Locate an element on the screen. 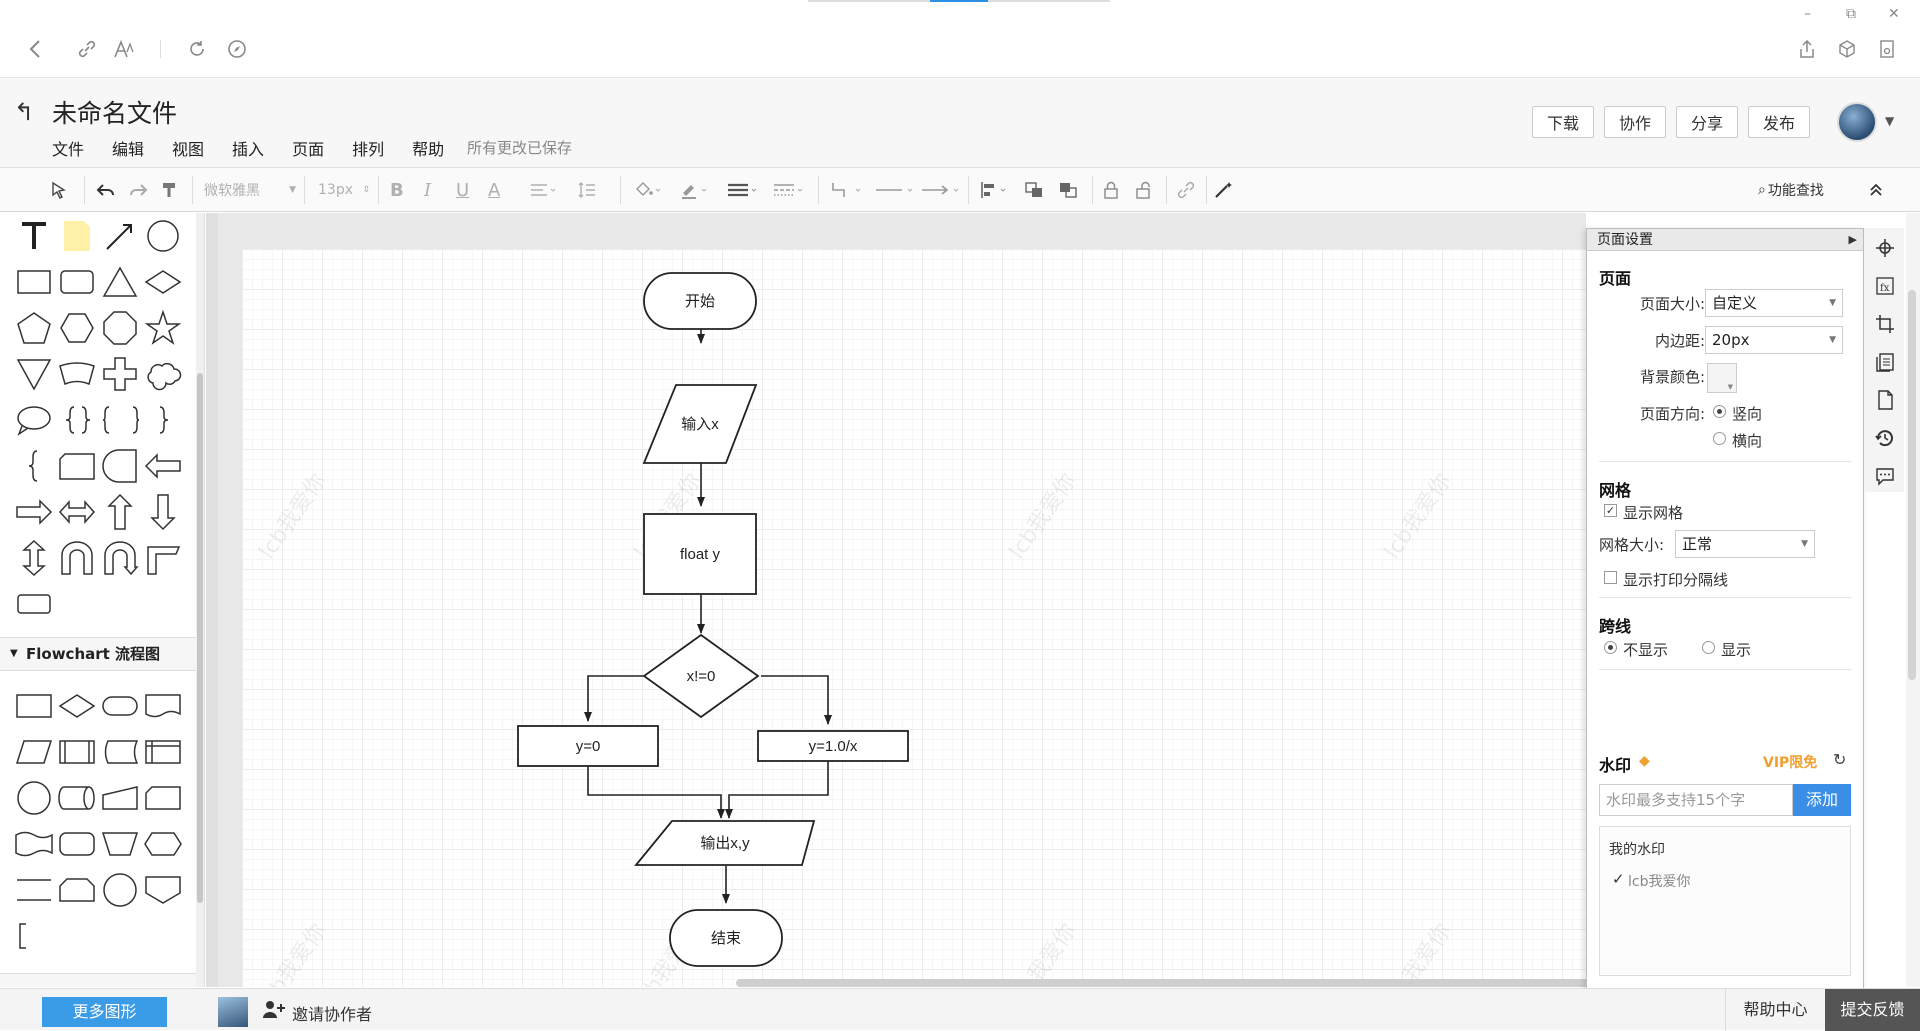  shape-bracket-pair is located at coordinates (119, 420).